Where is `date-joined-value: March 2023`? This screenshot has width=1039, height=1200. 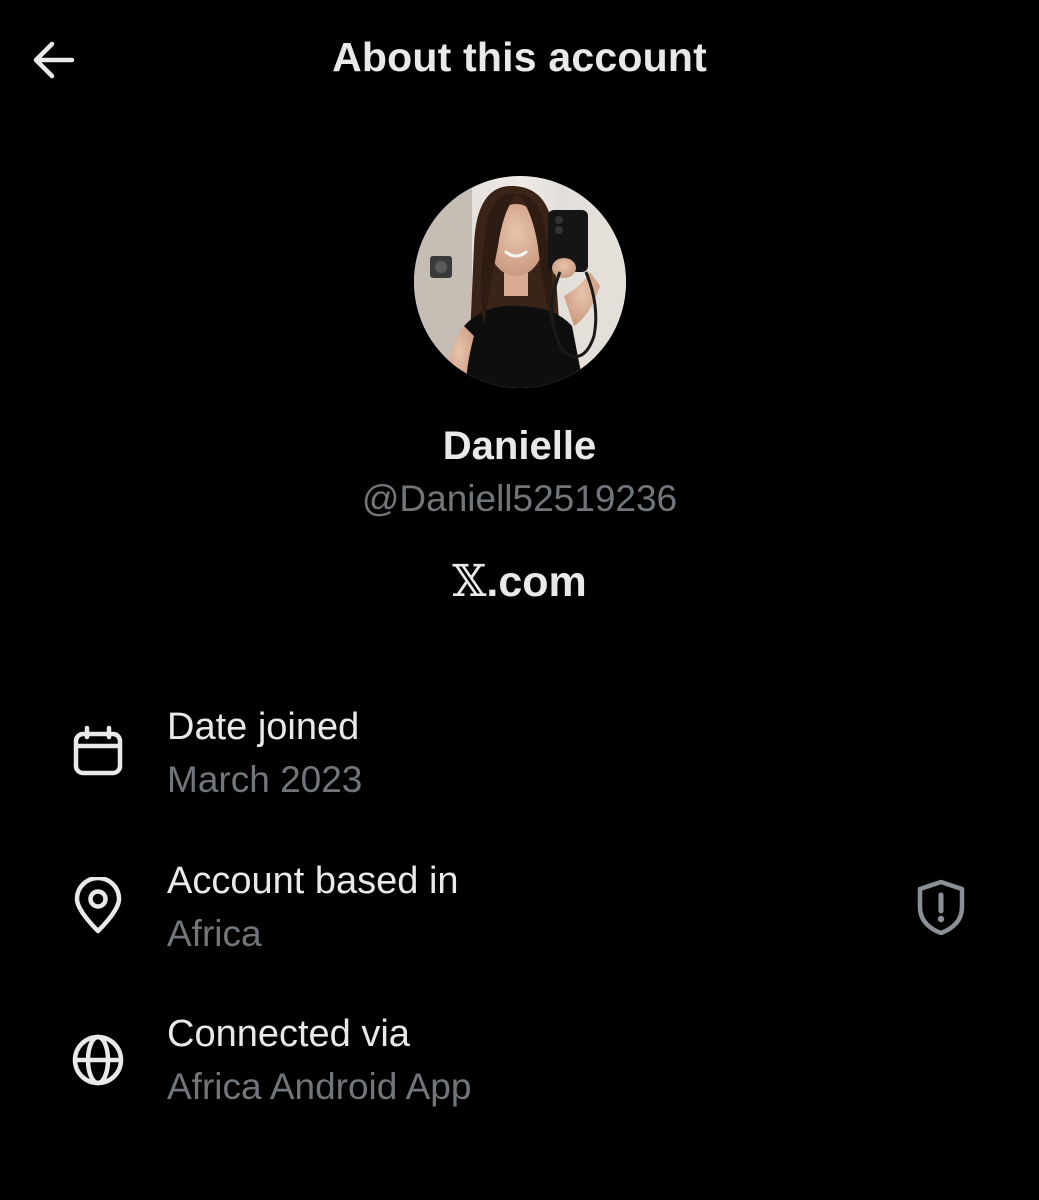 date-joined-value: March 2023 is located at coordinates (265, 779).